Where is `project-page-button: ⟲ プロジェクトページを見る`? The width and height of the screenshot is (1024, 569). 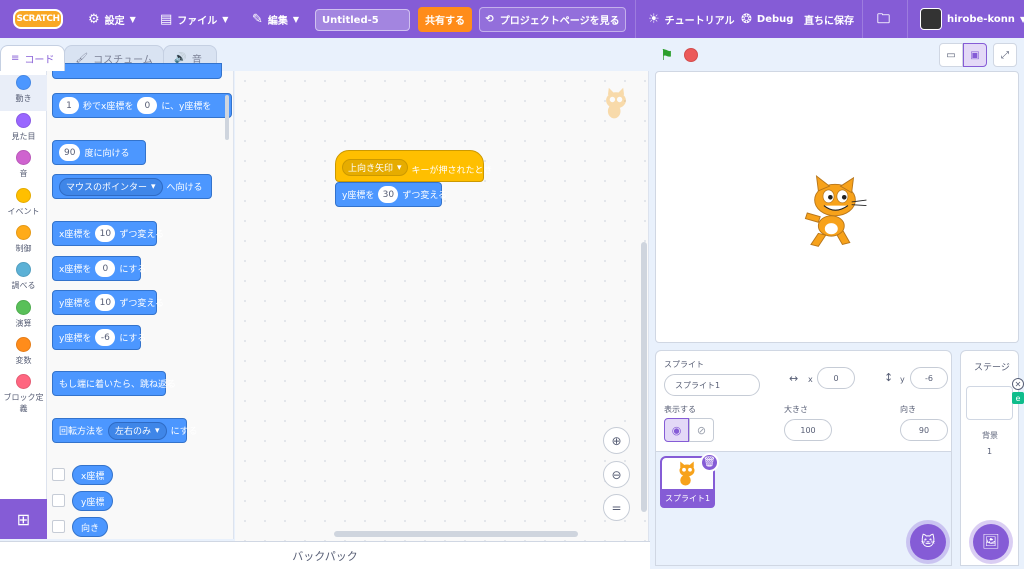
project-page-button: ⟲ プロジェクトページを見る is located at coordinates (552, 19).